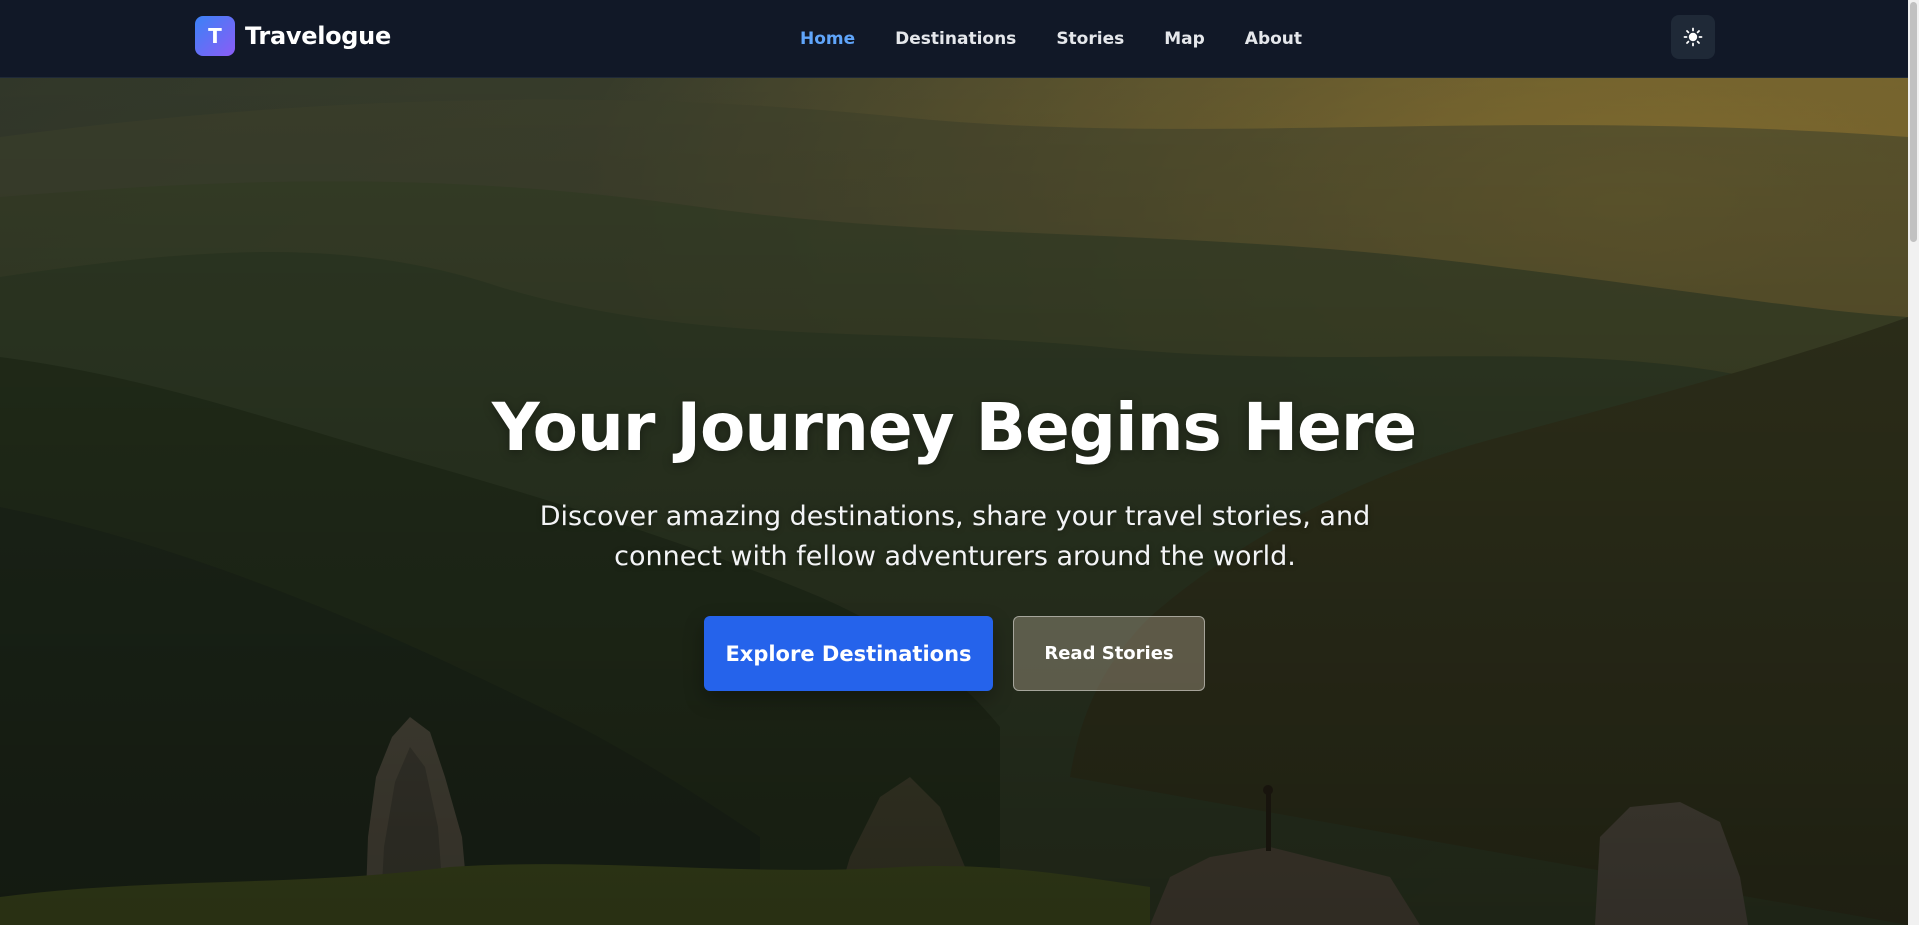  What do you see at coordinates (954, 427) in the screenshot?
I see `hero-title: Your Journey Begins Here` at bounding box center [954, 427].